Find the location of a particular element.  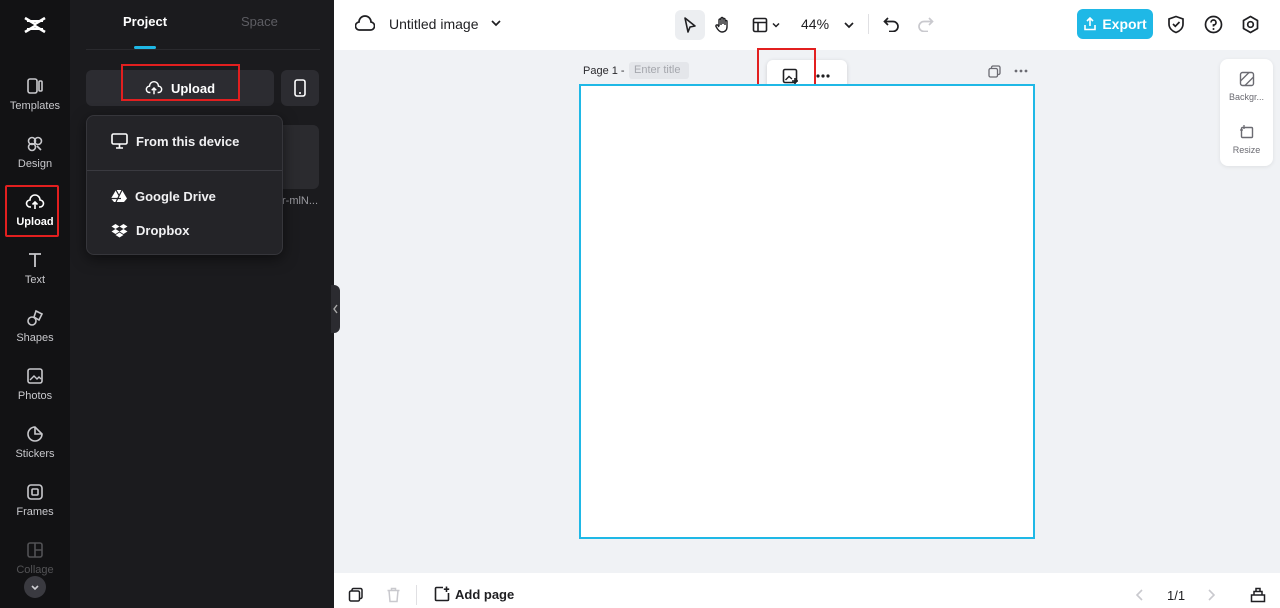

help-icon is located at coordinates (1213, 24).